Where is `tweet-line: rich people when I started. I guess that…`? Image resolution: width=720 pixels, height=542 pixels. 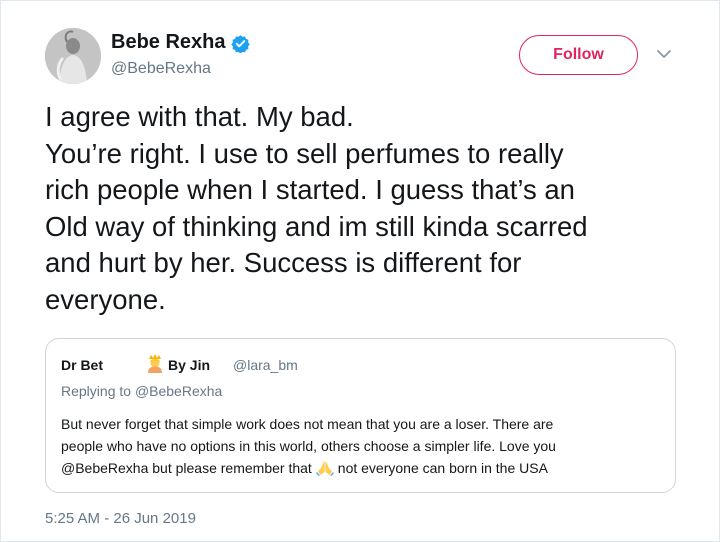
tweet-line: rich people when I started. I guess that… is located at coordinates (310, 189).